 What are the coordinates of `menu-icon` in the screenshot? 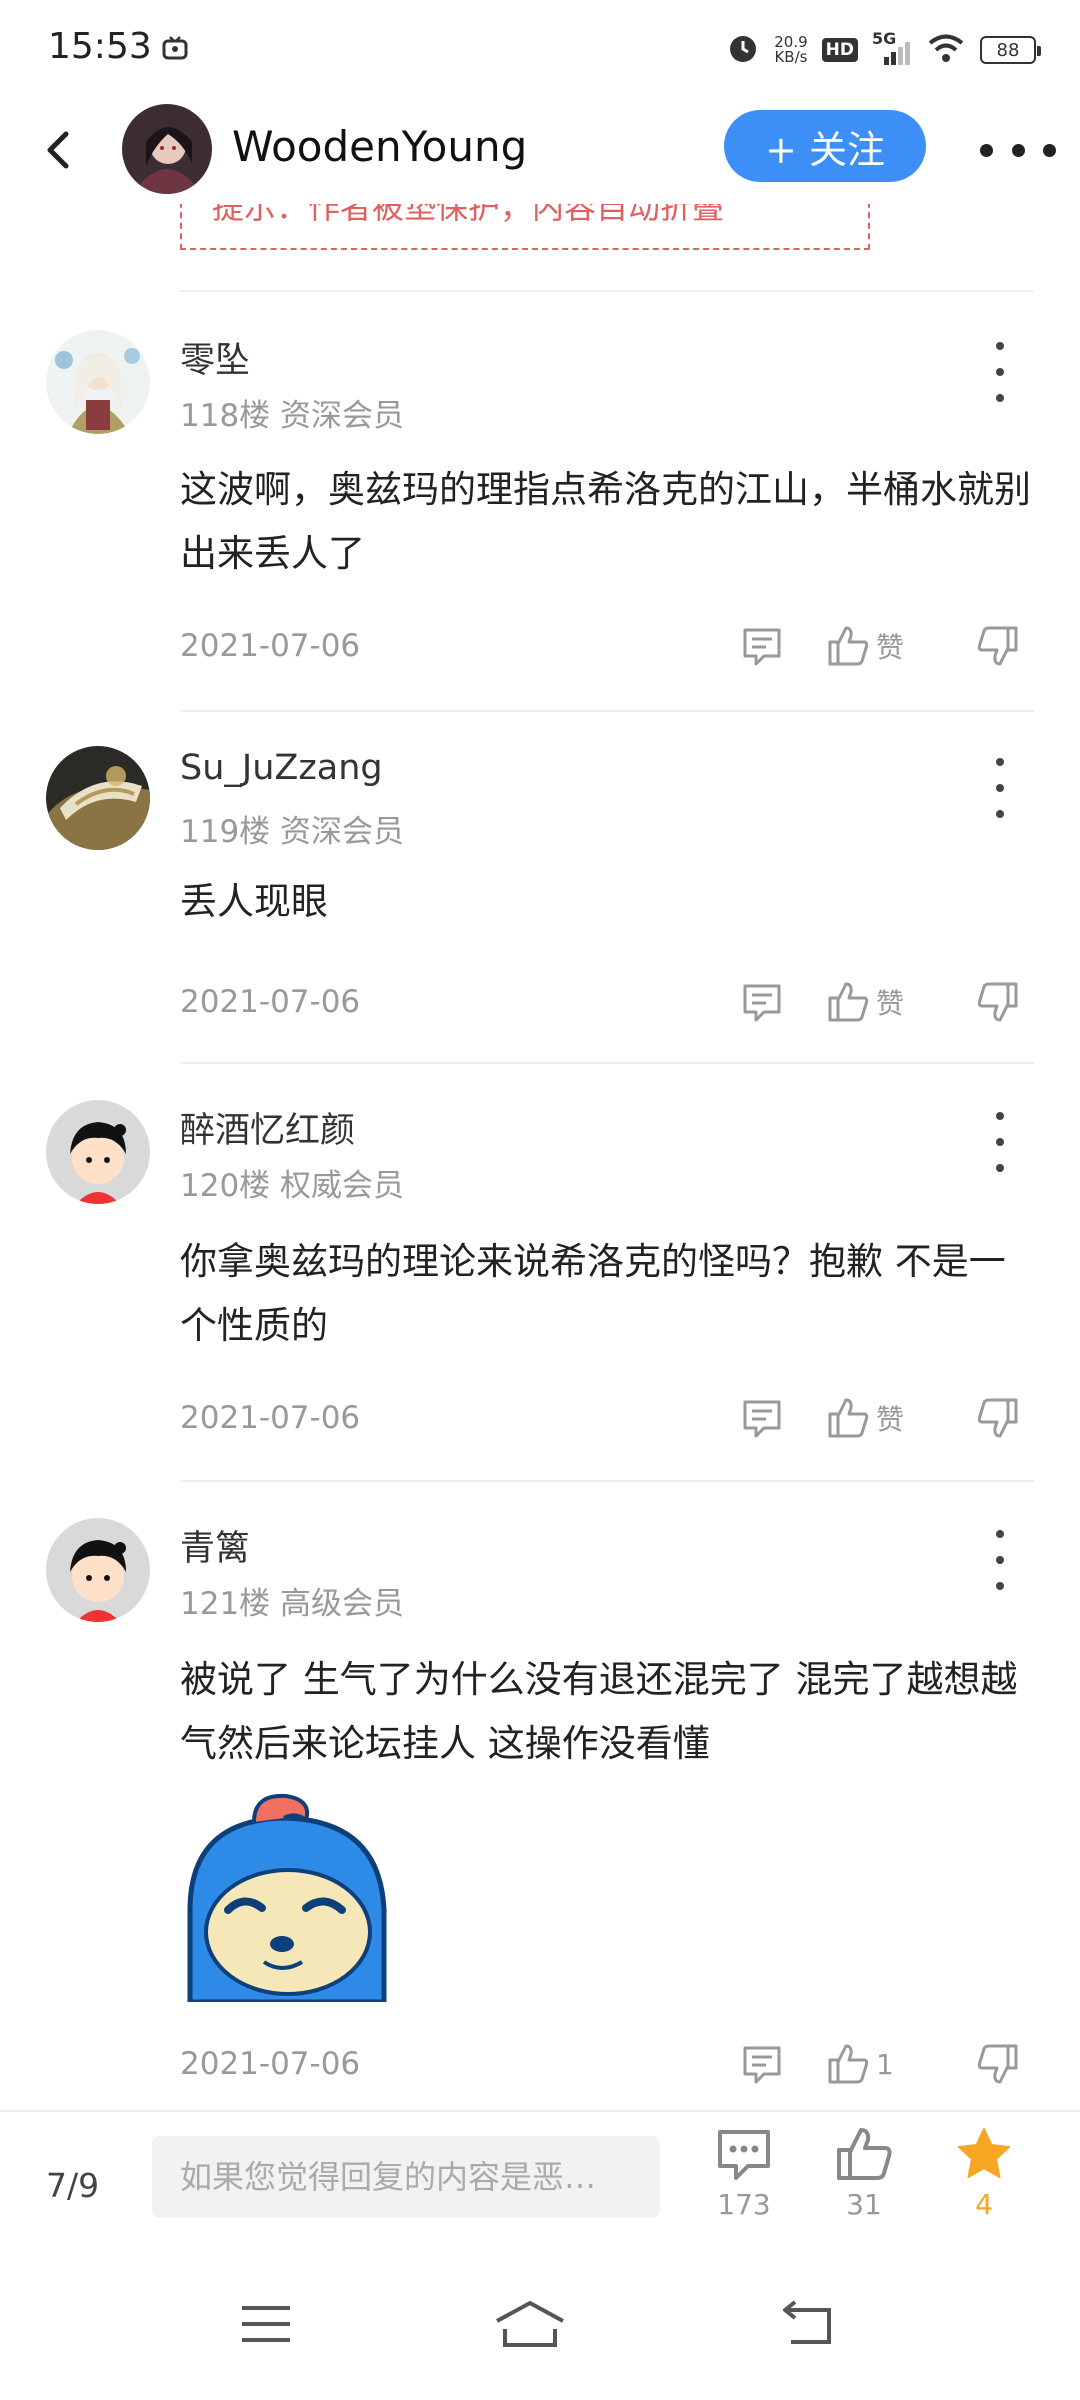 It's located at (266, 2324).